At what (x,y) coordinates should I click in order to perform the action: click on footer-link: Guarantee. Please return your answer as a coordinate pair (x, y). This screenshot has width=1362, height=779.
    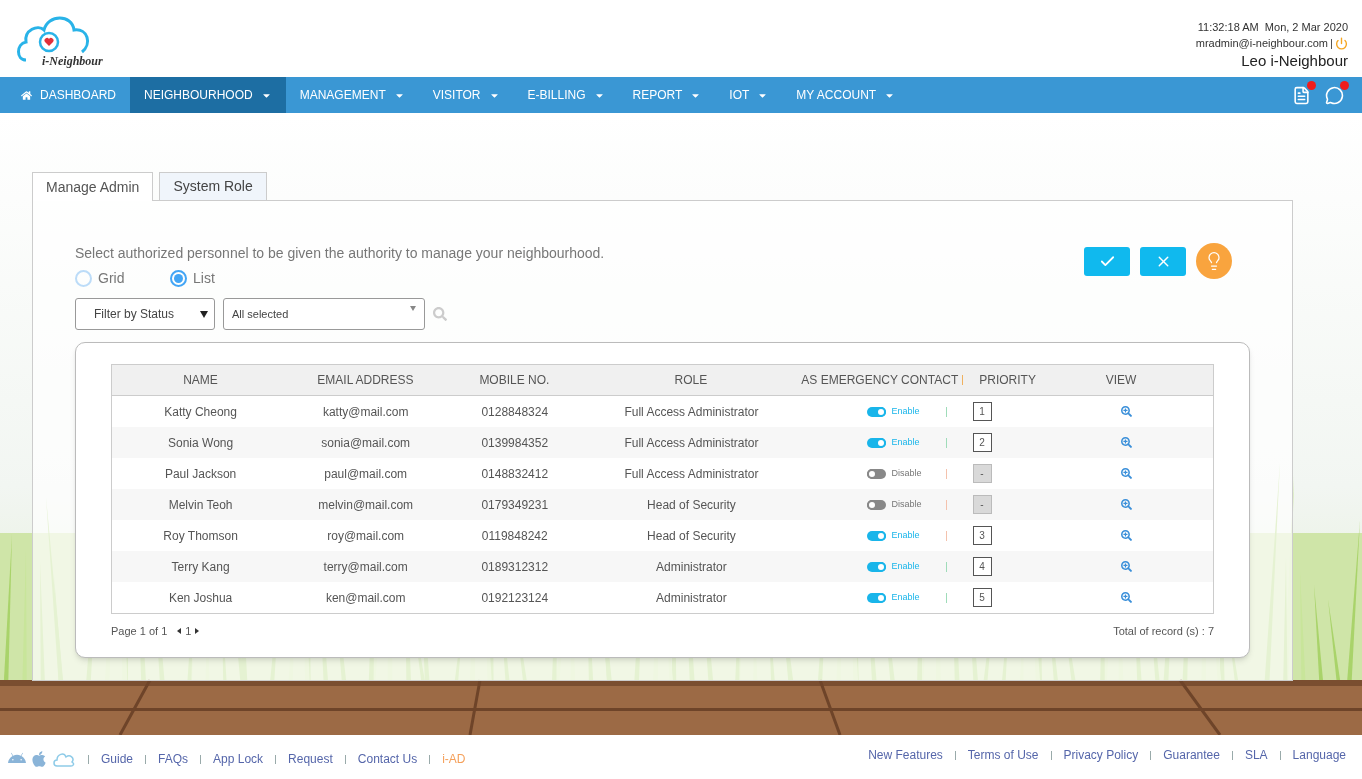
    Looking at the image, I should click on (1191, 755).